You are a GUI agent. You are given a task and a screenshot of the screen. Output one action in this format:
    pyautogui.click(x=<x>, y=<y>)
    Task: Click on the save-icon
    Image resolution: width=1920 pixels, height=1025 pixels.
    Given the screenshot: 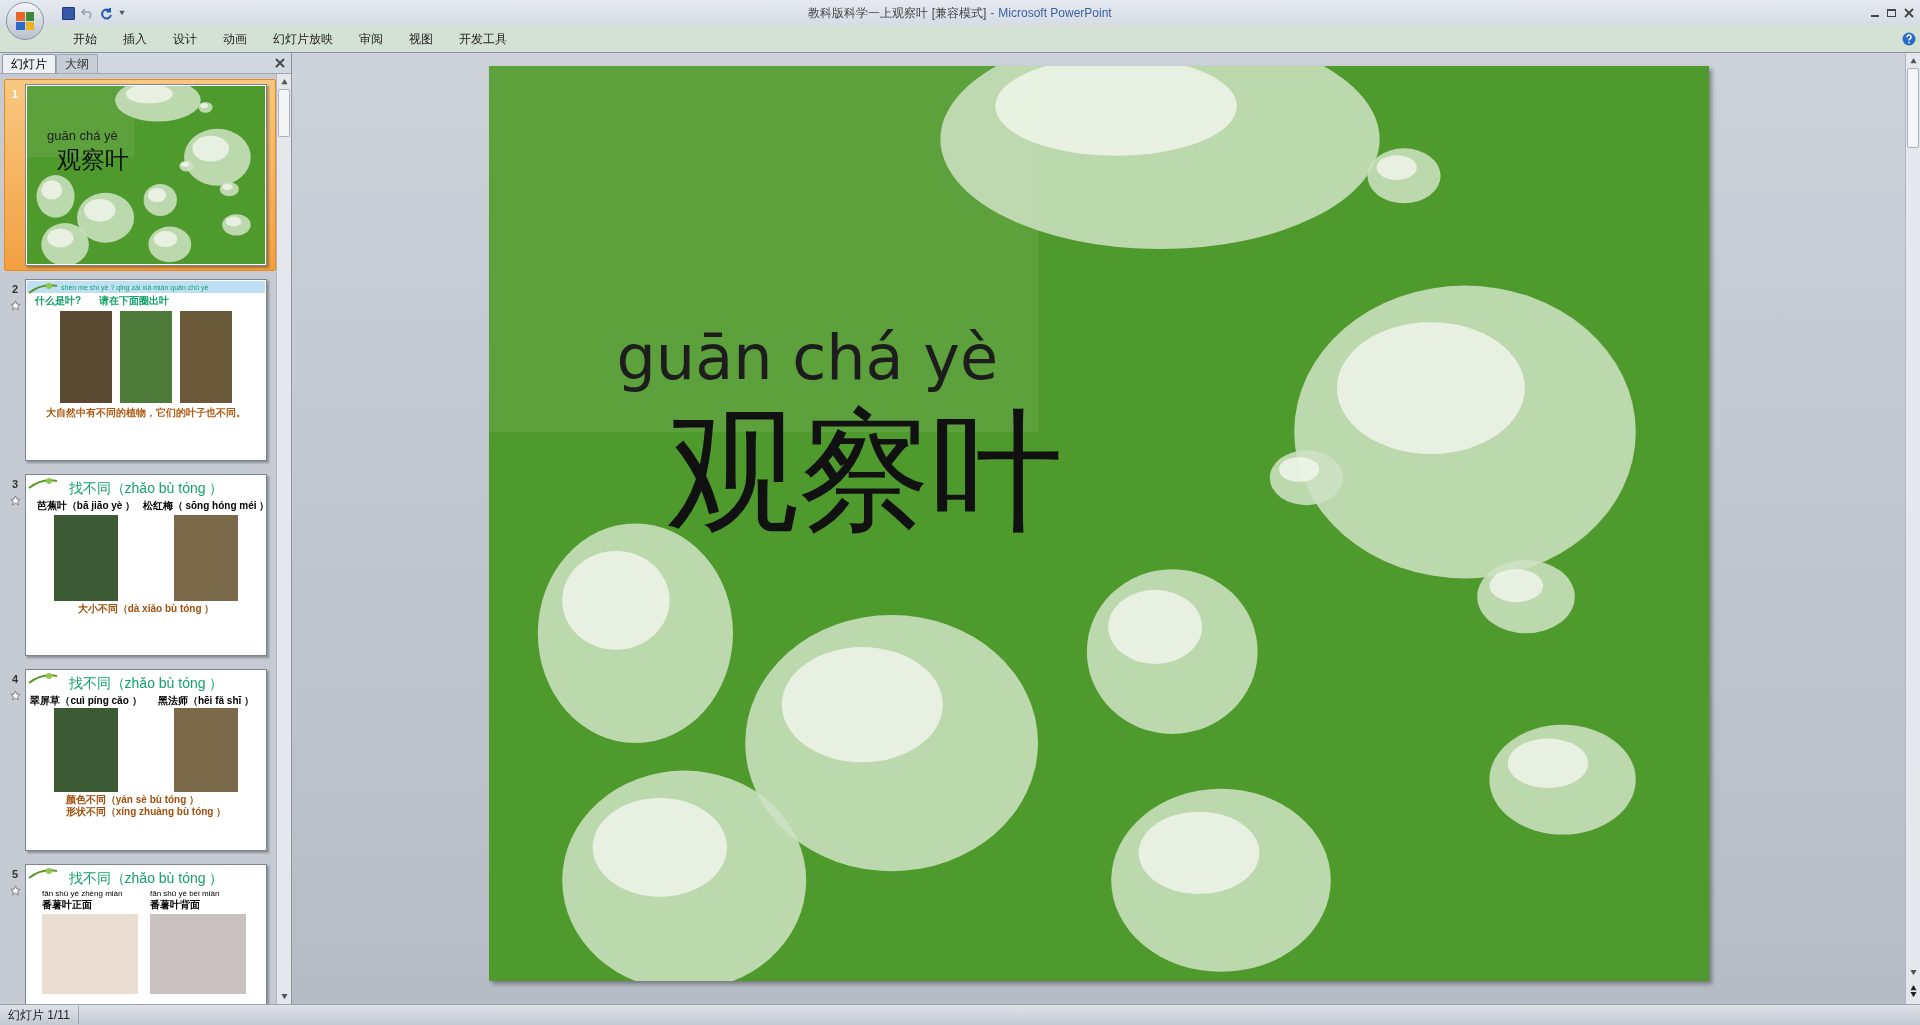 What is the action you would take?
    pyautogui.click(x=68, y=13)
    